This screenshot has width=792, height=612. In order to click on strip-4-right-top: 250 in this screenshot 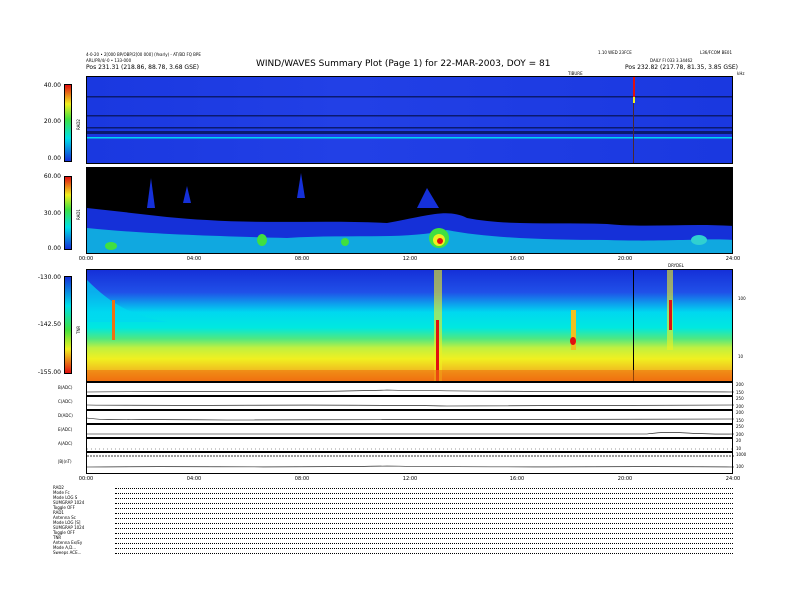, I will do `click(740, 426)`.